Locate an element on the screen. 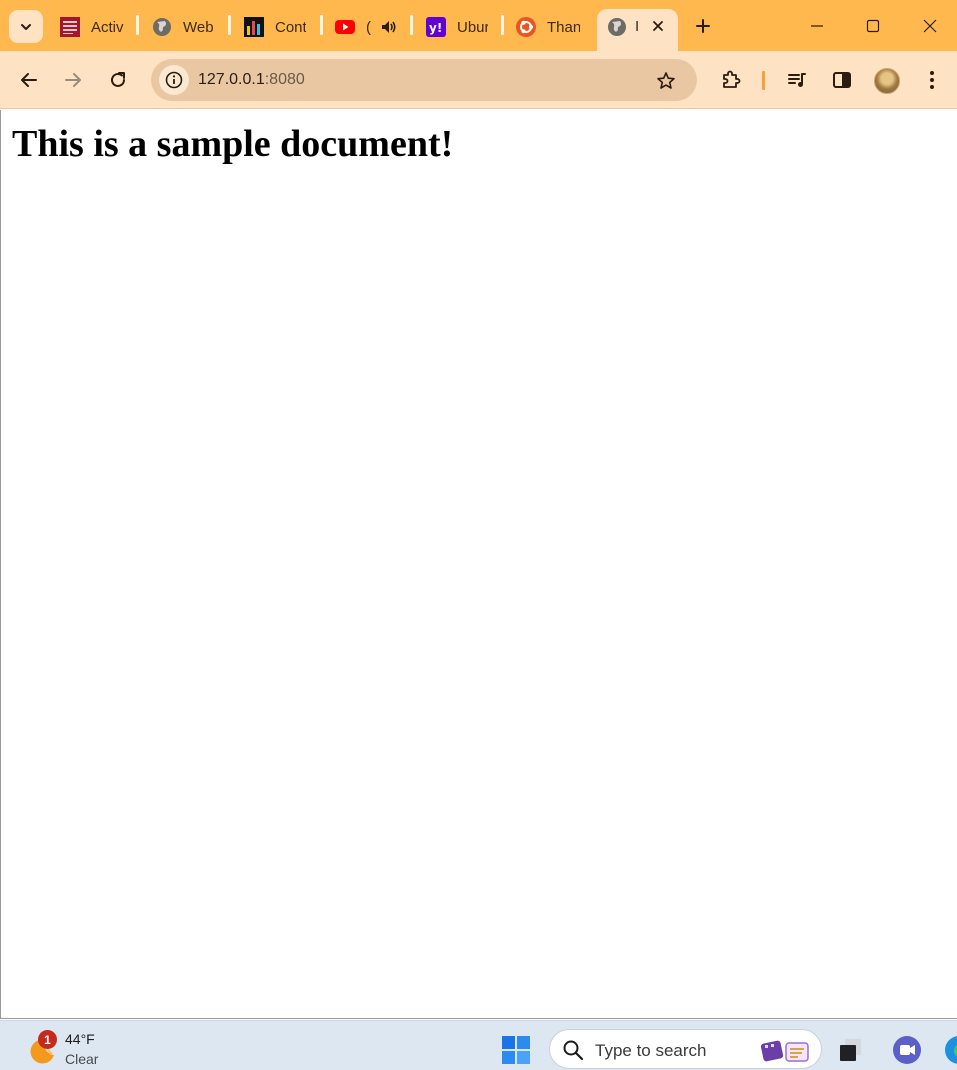  tab-search-button is located at coordinates (26, 26).